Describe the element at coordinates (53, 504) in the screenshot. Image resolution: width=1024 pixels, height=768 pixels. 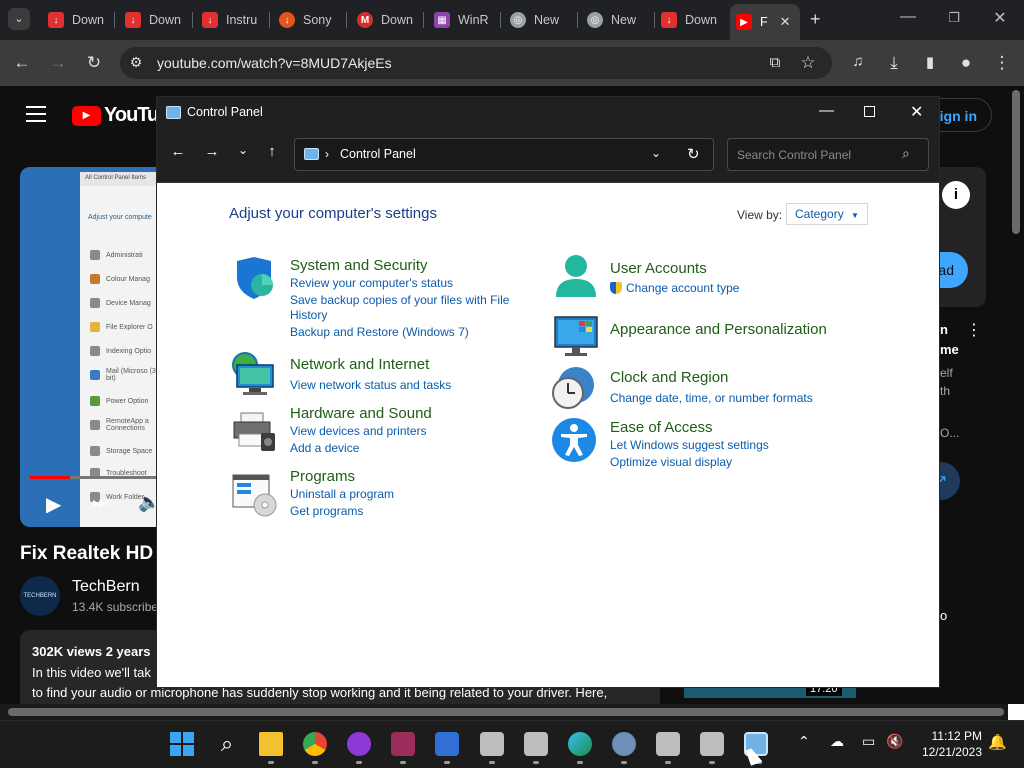
I see `play-icon: ▶` at that location.